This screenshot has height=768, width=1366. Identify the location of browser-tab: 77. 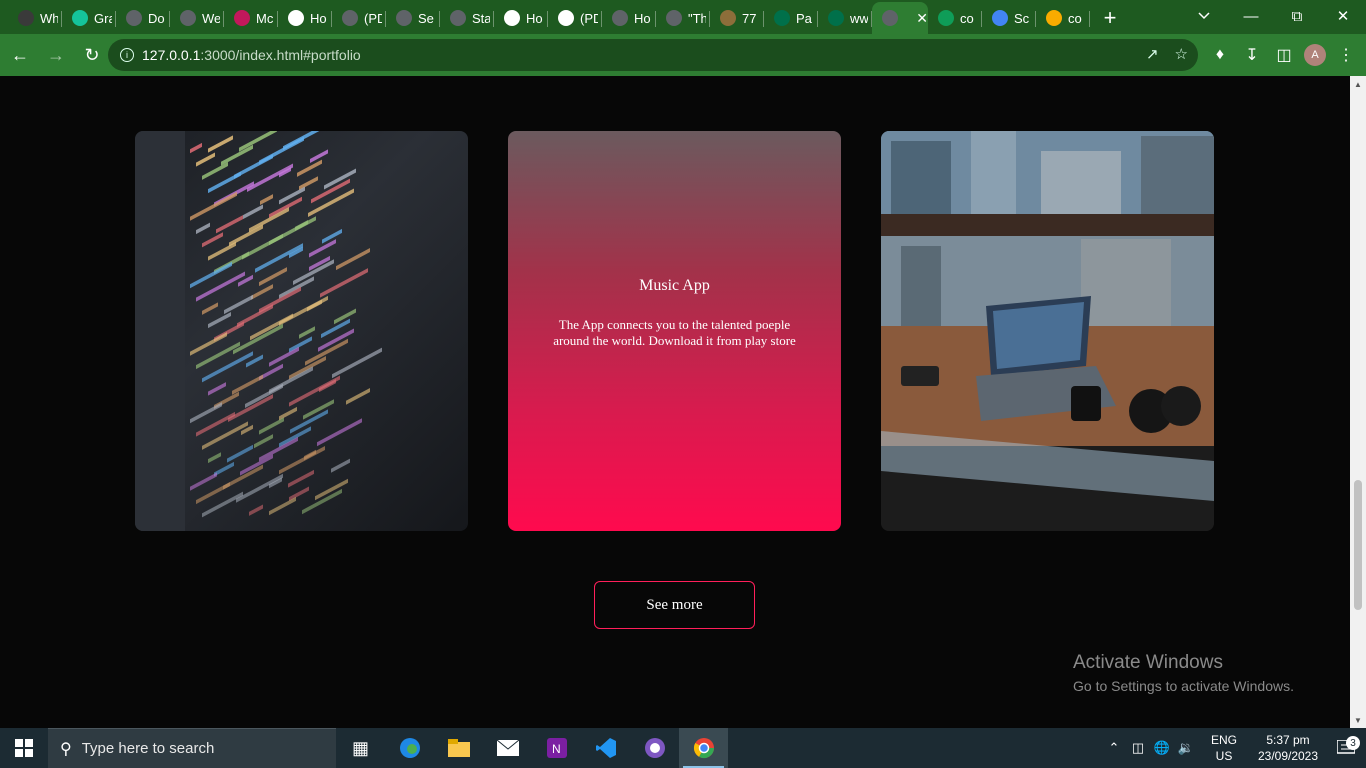
(737, 18).